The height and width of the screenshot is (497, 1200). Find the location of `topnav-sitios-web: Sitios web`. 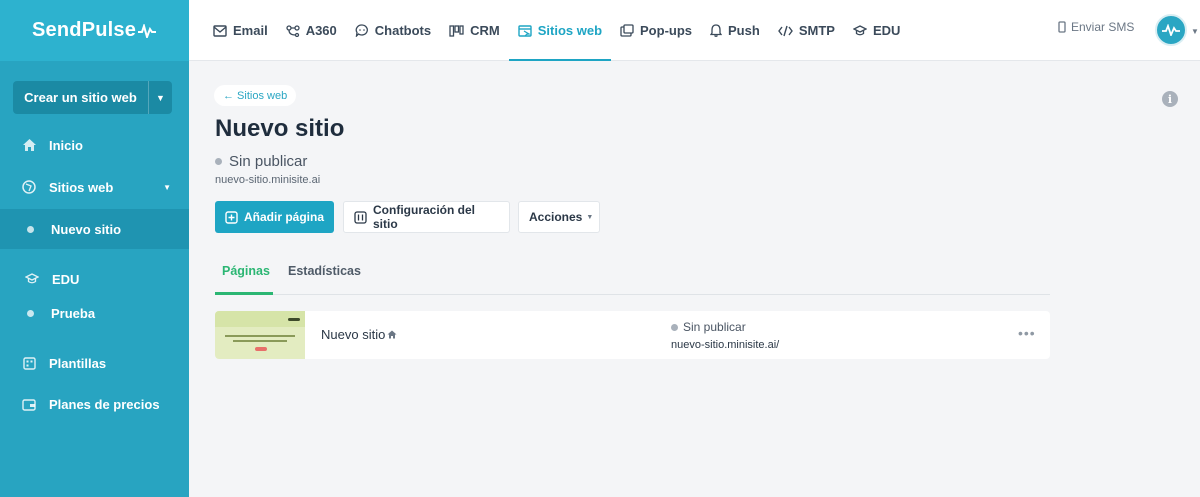

topnav-sitios-web: Sitios web is located at coordinates (560, 30).